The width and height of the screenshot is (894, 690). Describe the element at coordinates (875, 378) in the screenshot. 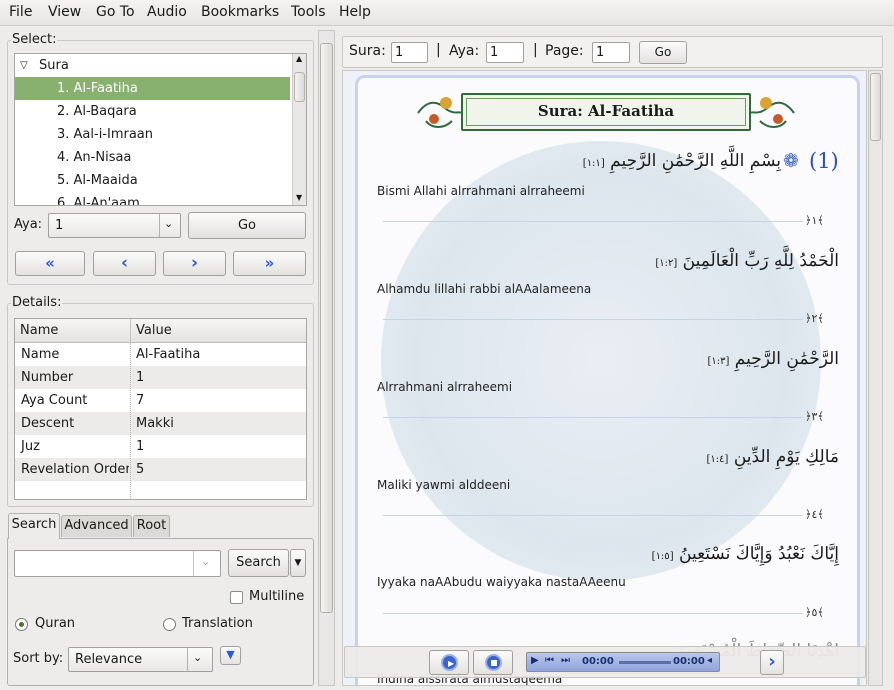

I see `reader-scrollbar` at that location.